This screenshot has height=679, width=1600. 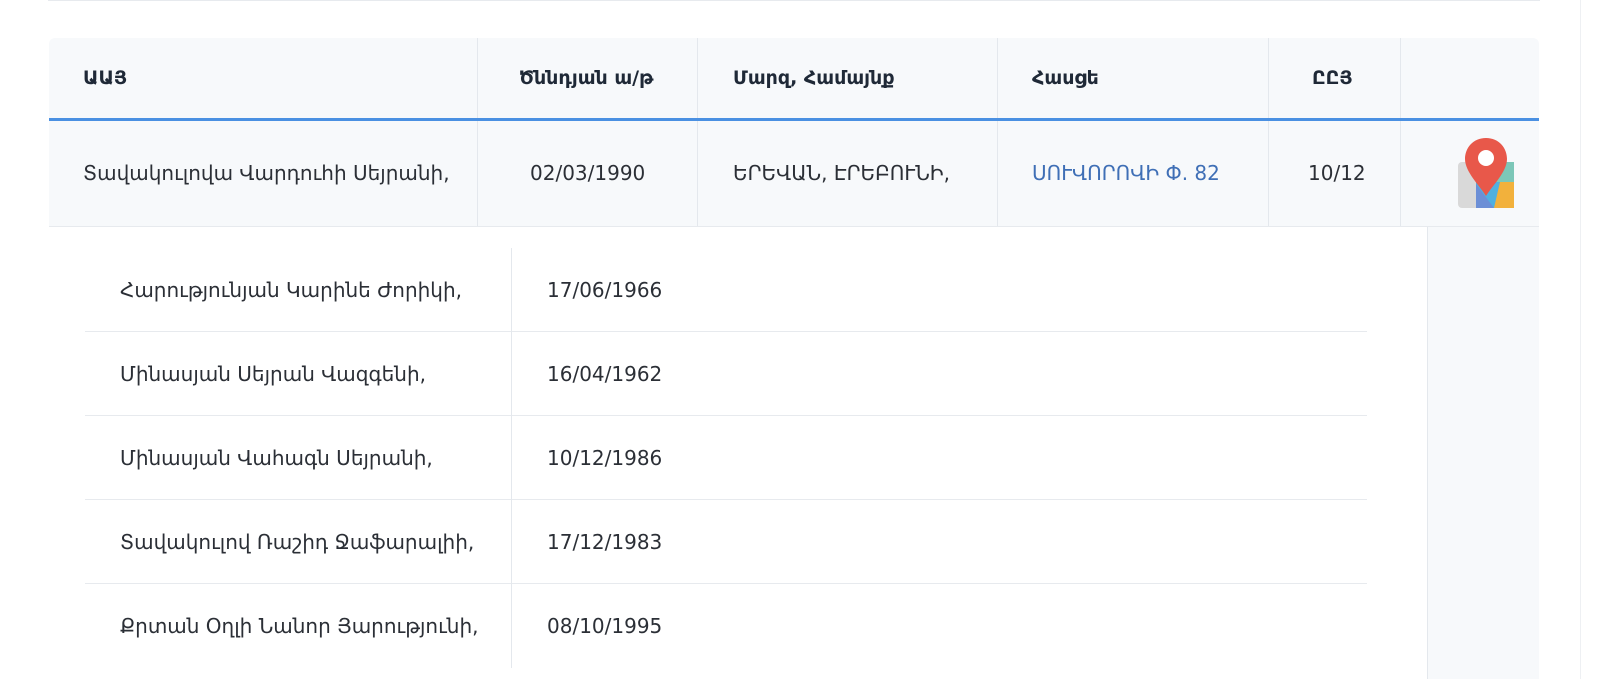 I want to click on address-link: ՍՈՒՎՈՐՈՎԻ Փ. 82, so click(x=1126, y=173).